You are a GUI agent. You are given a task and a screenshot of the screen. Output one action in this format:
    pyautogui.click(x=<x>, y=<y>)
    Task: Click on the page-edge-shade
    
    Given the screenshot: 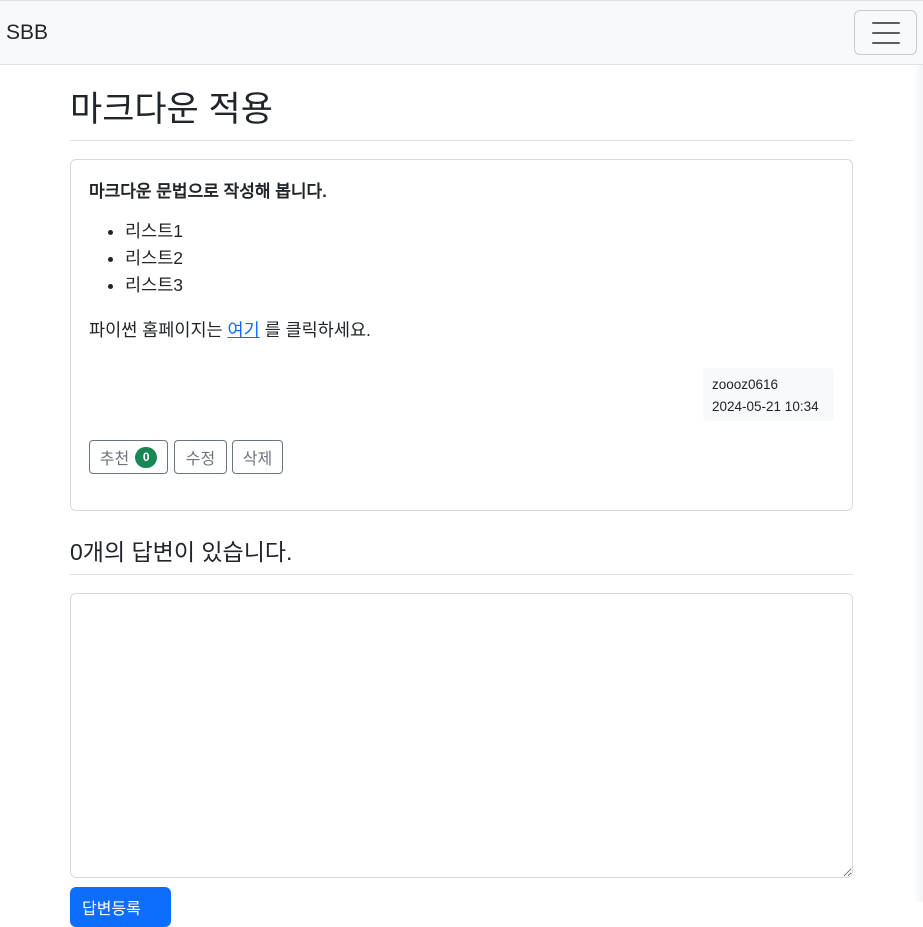 What is the action you would take?
    pyautogui.click(x=918, y=483)
    